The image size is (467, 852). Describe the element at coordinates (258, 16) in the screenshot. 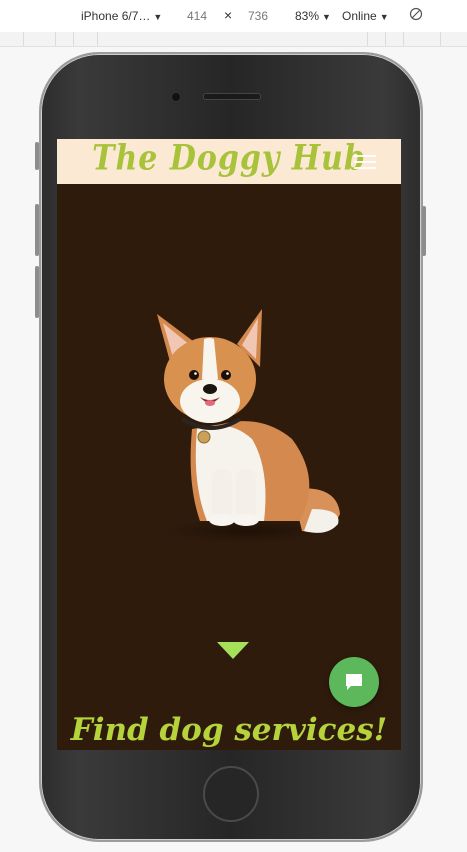

I see `height-field: 736` at that location.